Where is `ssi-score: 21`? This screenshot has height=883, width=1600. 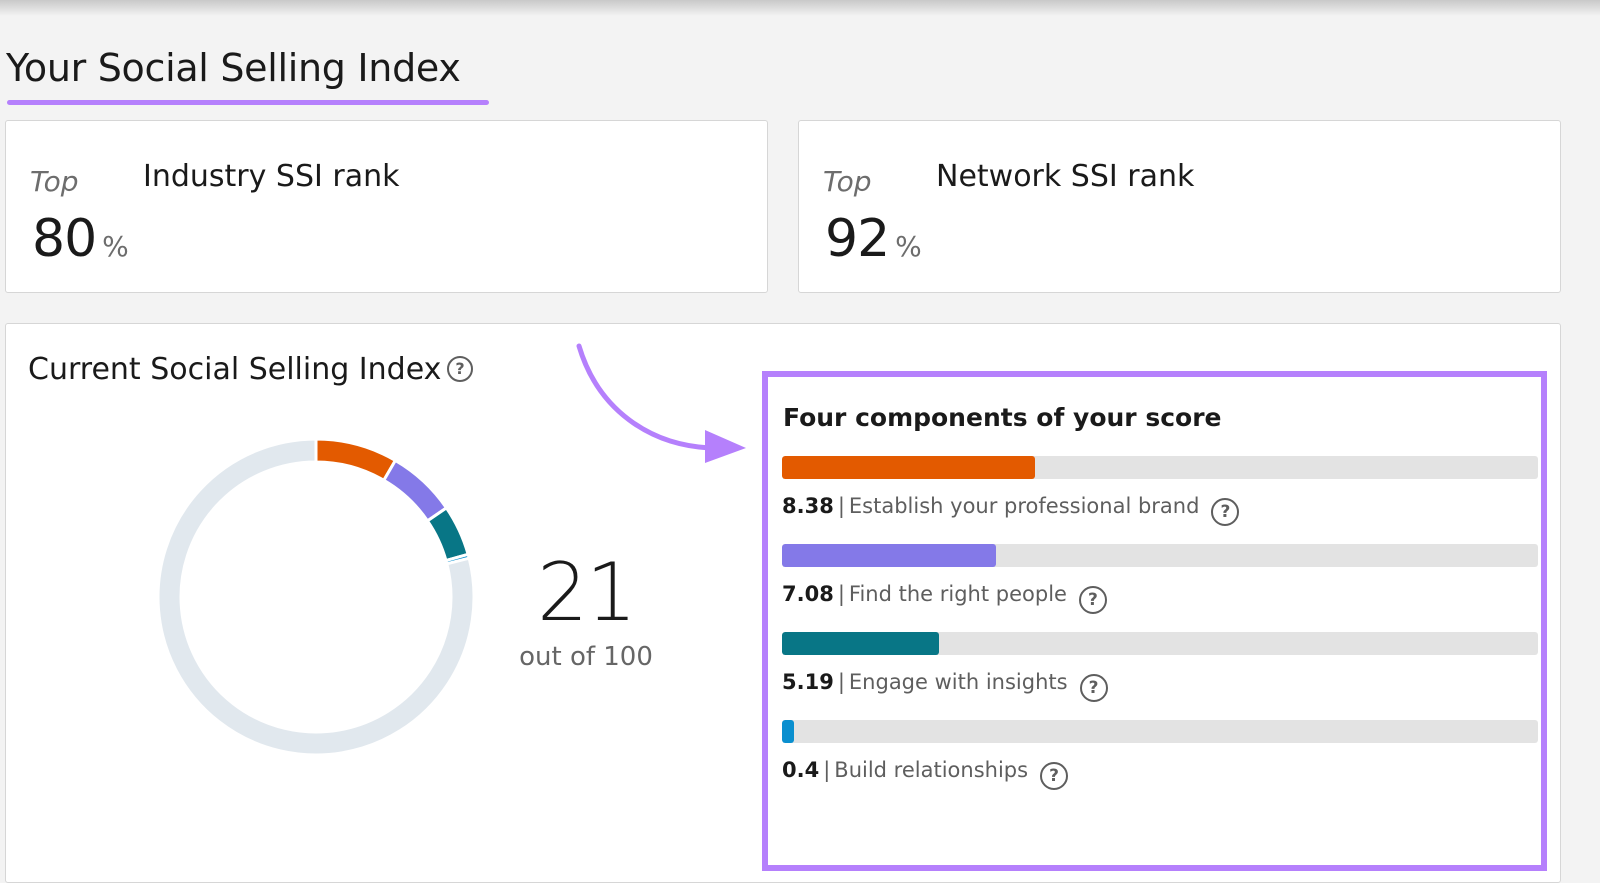 ssi-score: 21 is located at coordinates (587, 592).